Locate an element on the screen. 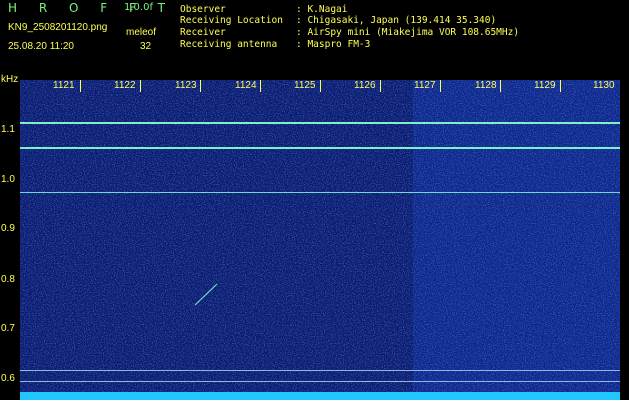  app-version: 1.0.0f is located at coordinates (138, 7).